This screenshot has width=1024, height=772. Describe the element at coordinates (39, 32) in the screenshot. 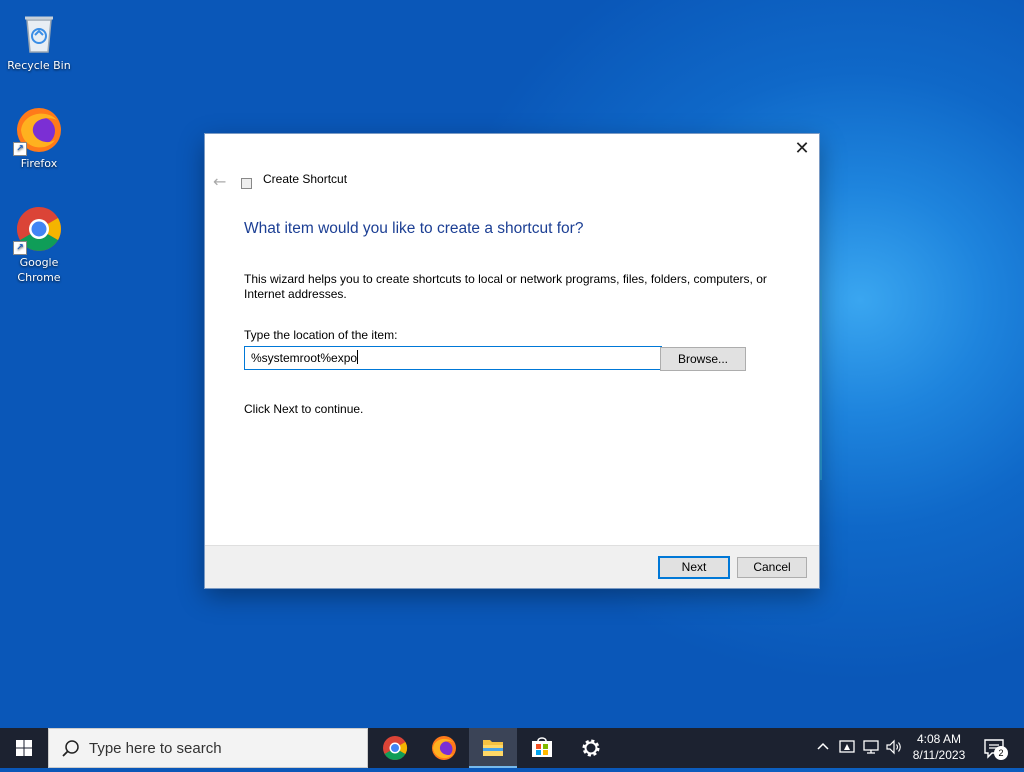

I see `recycle-bin-icon` at that location.